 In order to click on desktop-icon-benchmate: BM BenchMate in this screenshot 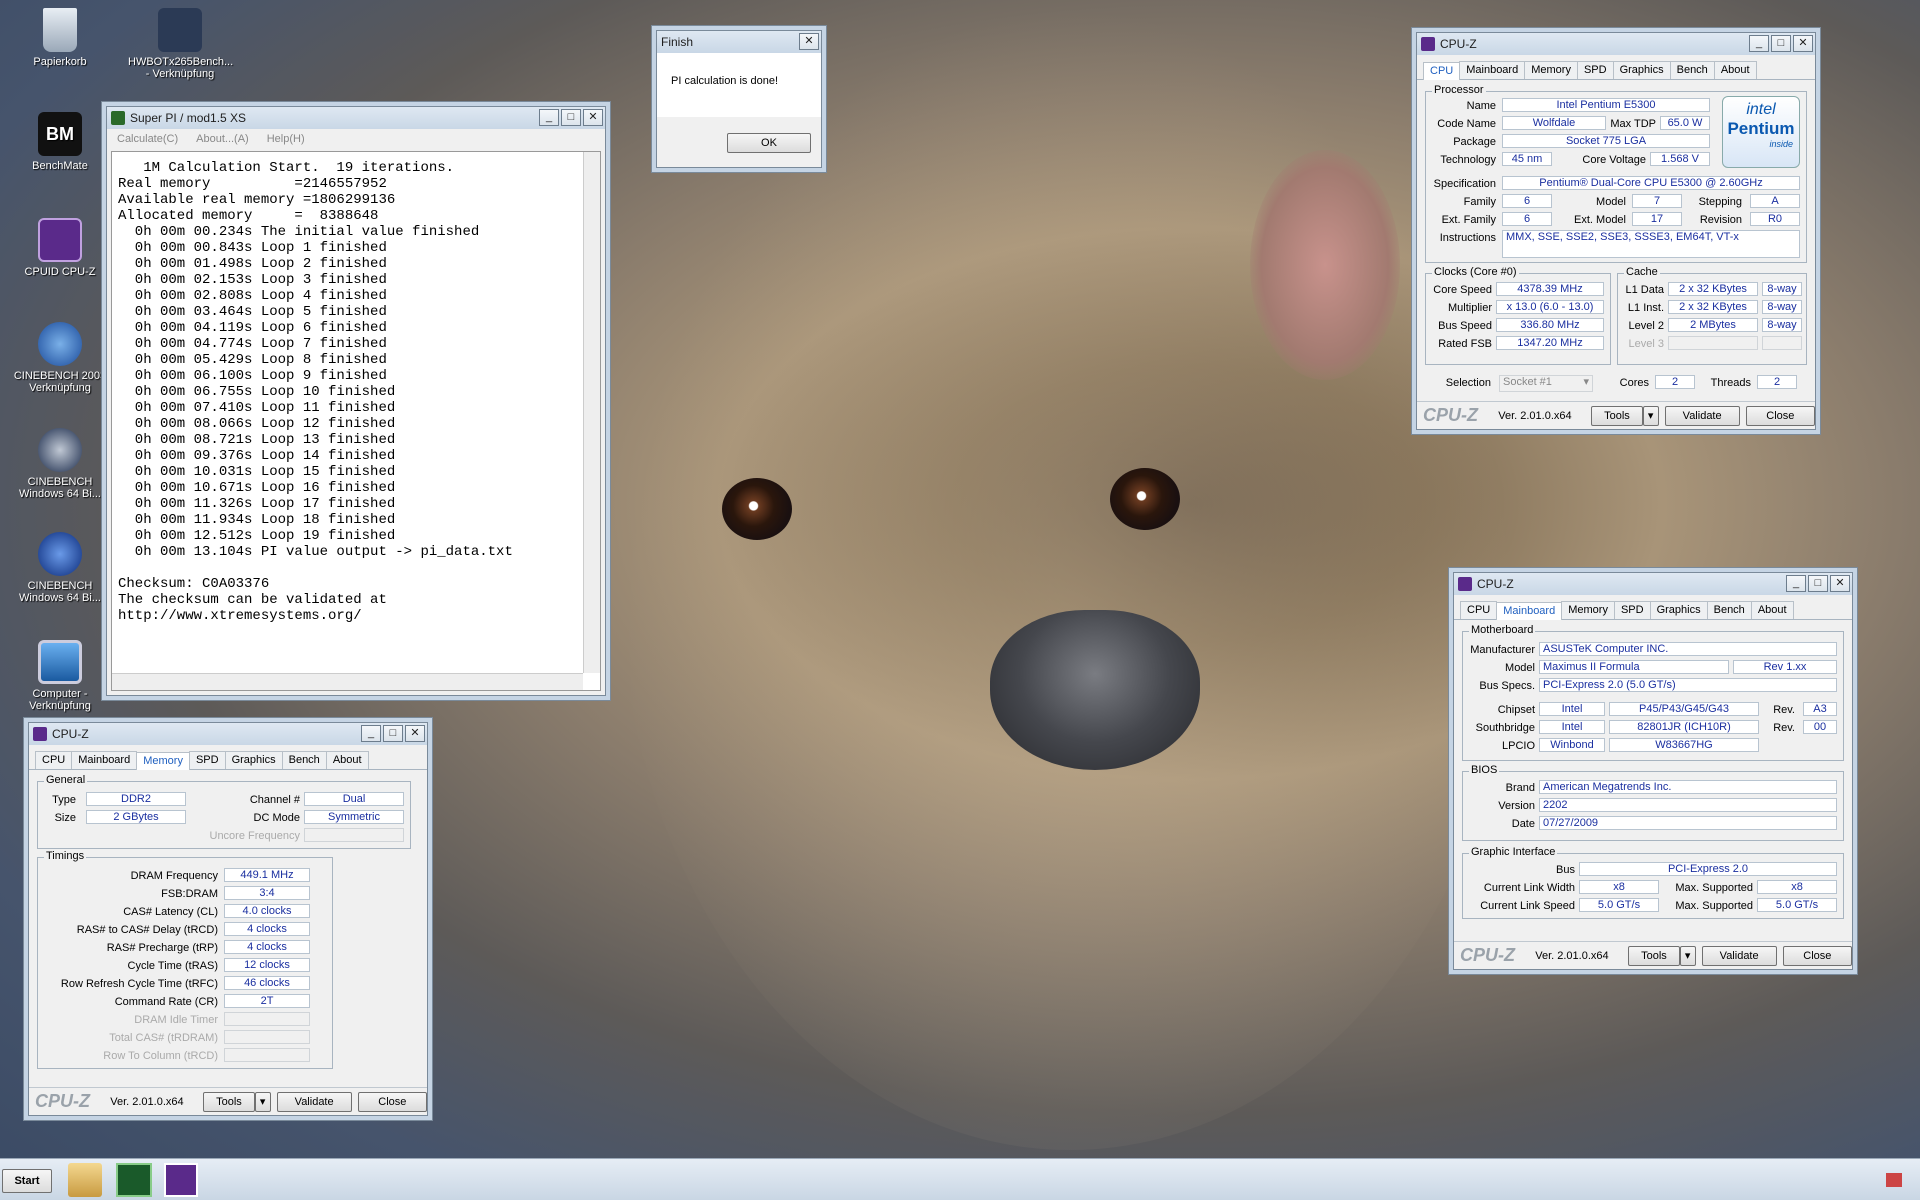, I will do `click(60, 142)`.